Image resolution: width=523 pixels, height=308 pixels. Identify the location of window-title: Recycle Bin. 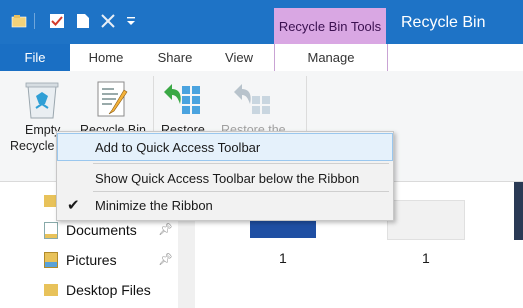
(443, 22).